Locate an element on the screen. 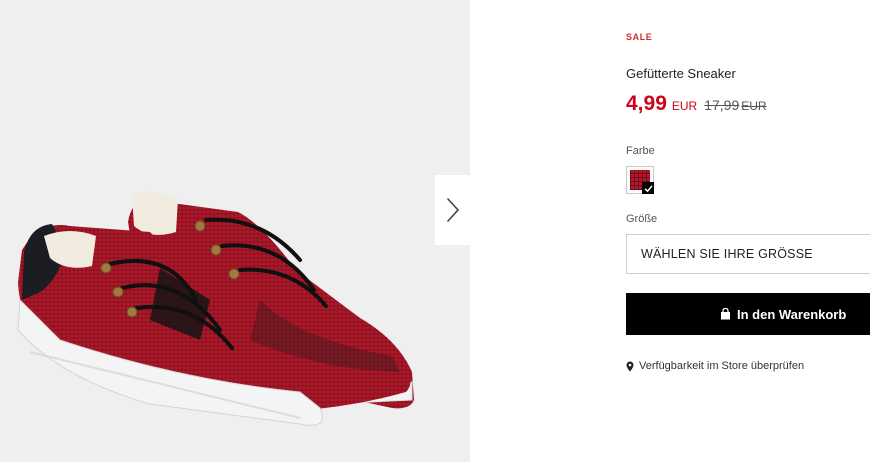 The height and width of the screenshot is (462, 870). gallery-next-button is located at coordinates (452, 210).